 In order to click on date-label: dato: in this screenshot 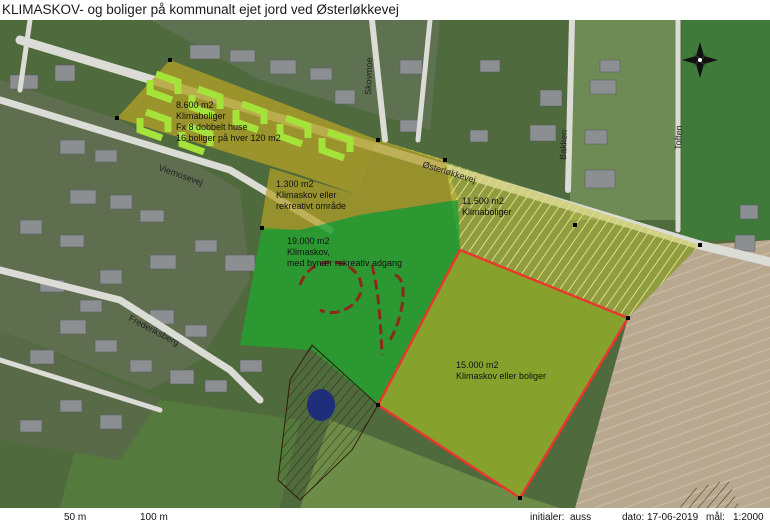, I will do `click(633, 517)`.